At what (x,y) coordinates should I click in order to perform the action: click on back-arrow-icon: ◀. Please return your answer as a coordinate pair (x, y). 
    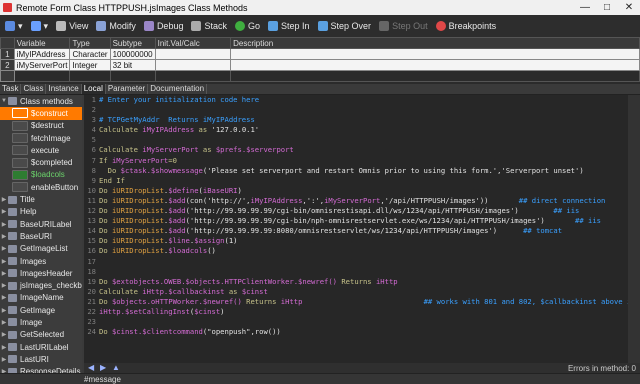
    Looking at the image, I should click on (92, 368).